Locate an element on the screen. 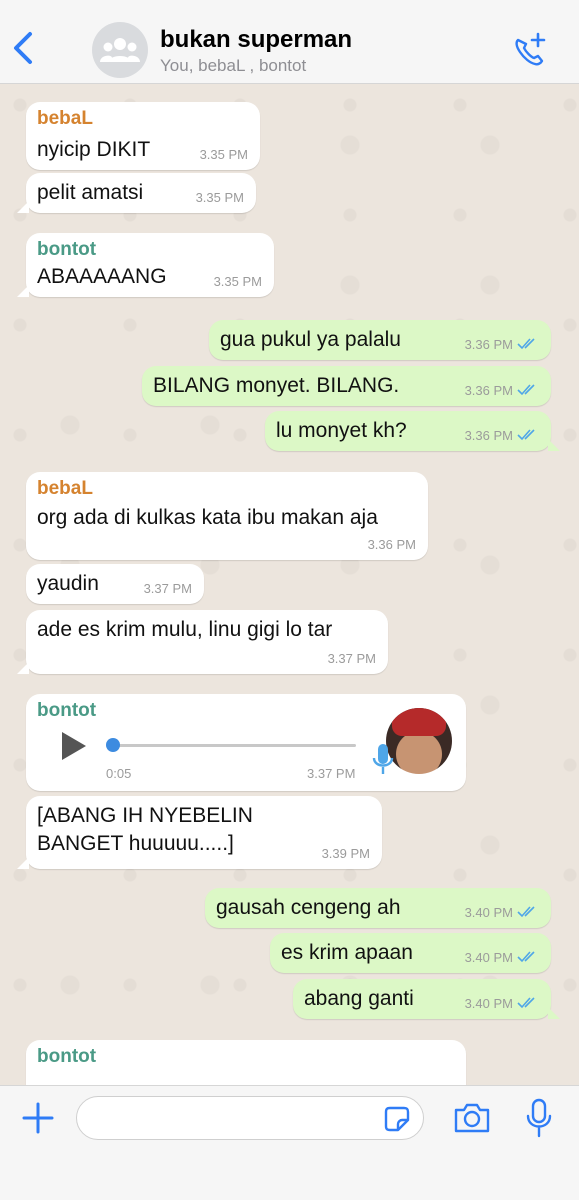 This screenshot has height=1200, width=579. input-bar is located at coordinates (289, 1142).